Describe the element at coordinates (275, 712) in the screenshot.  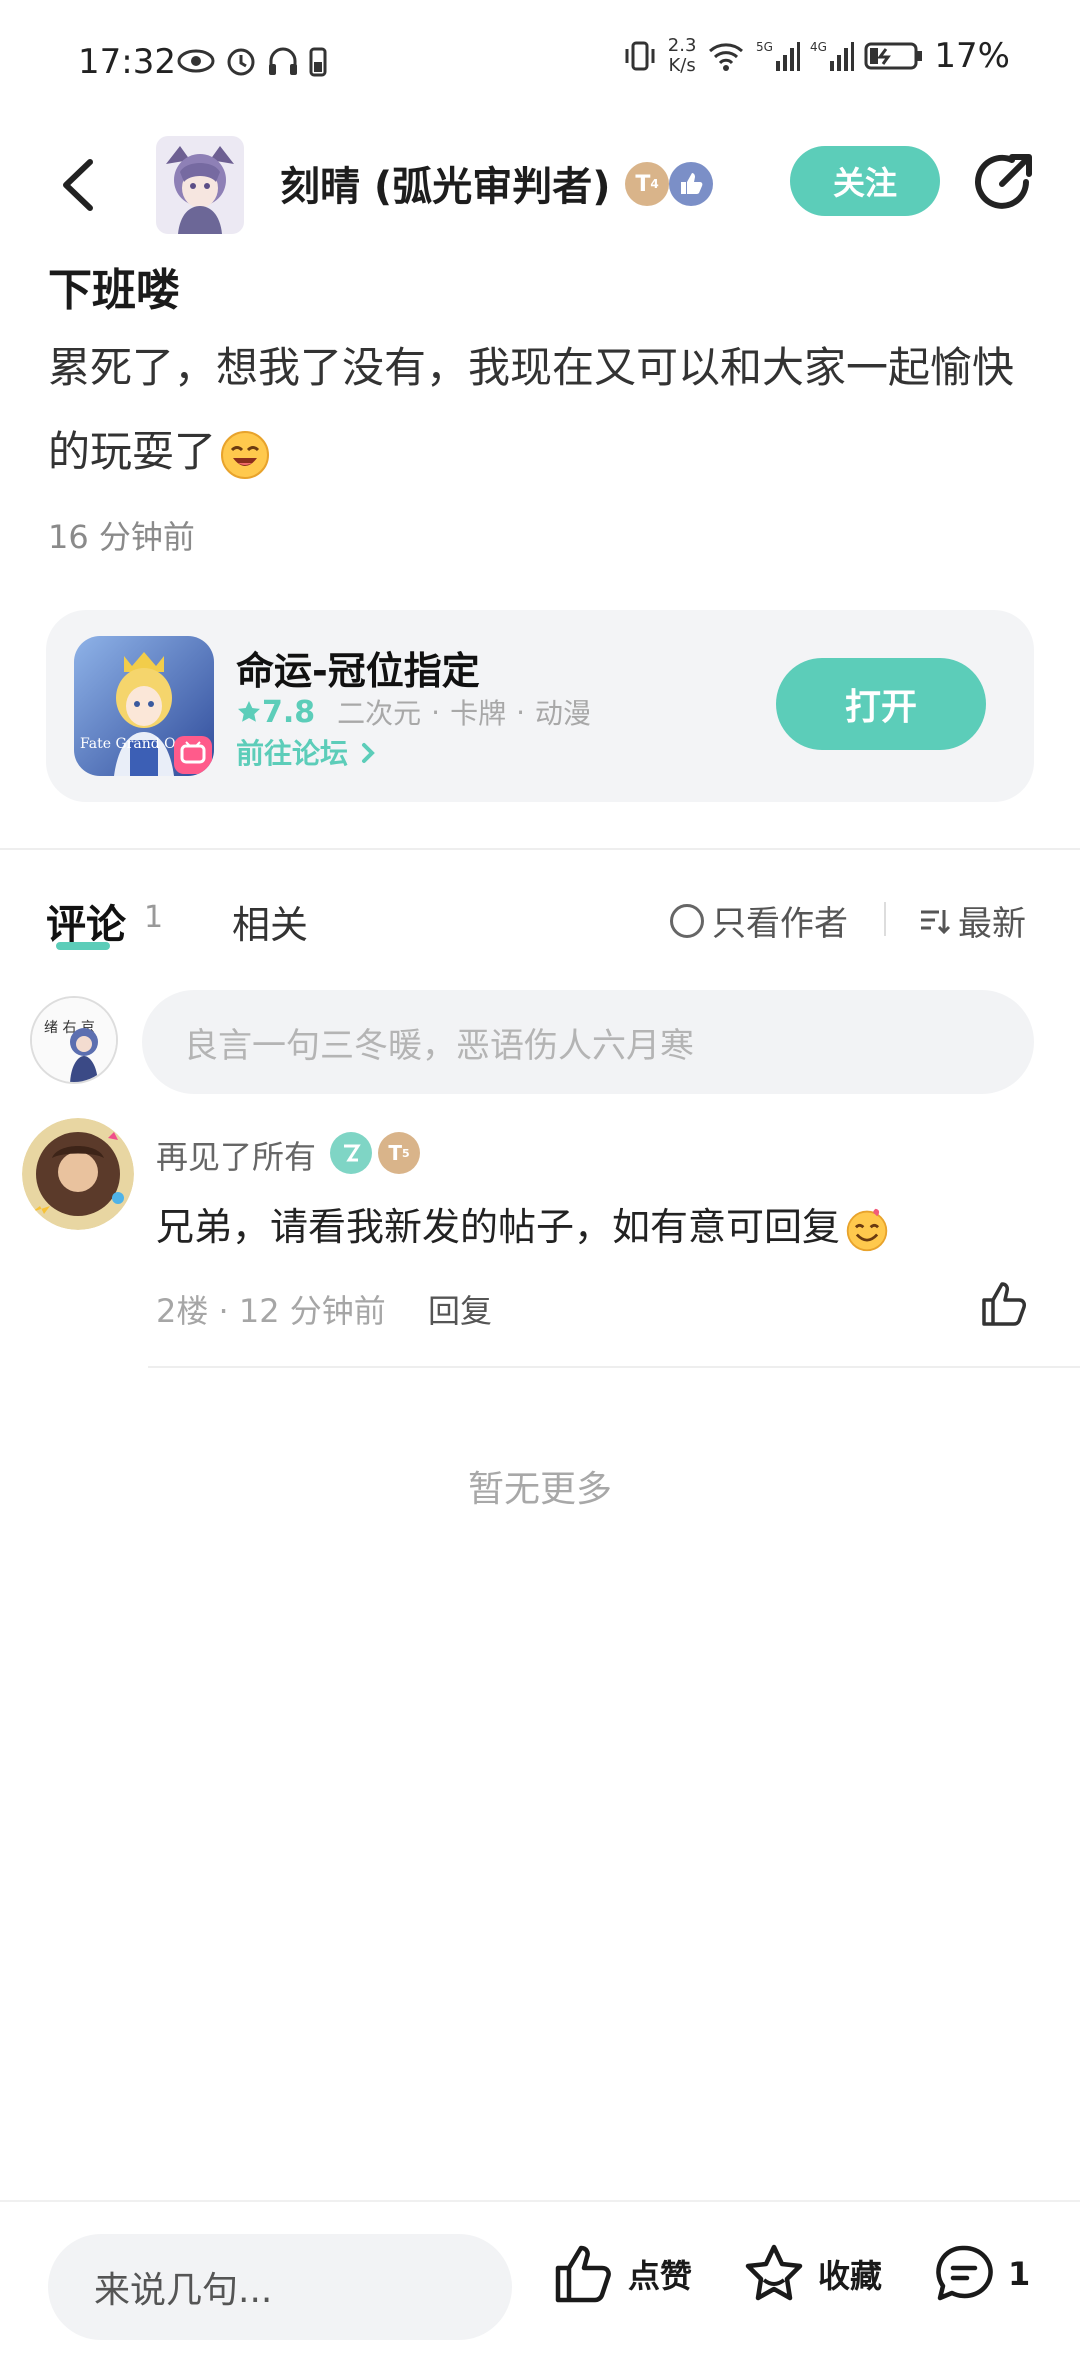
I see `game-rating: 7.8` at that location.